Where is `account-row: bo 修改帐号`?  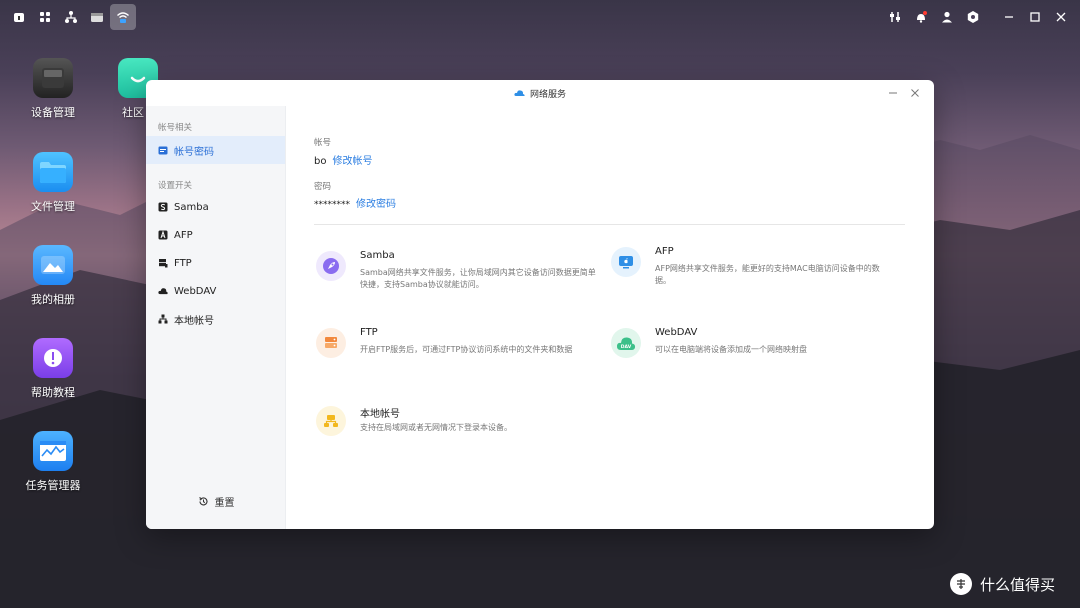 account-row: bo 修改帐号 is located at coordinates (343, 159).